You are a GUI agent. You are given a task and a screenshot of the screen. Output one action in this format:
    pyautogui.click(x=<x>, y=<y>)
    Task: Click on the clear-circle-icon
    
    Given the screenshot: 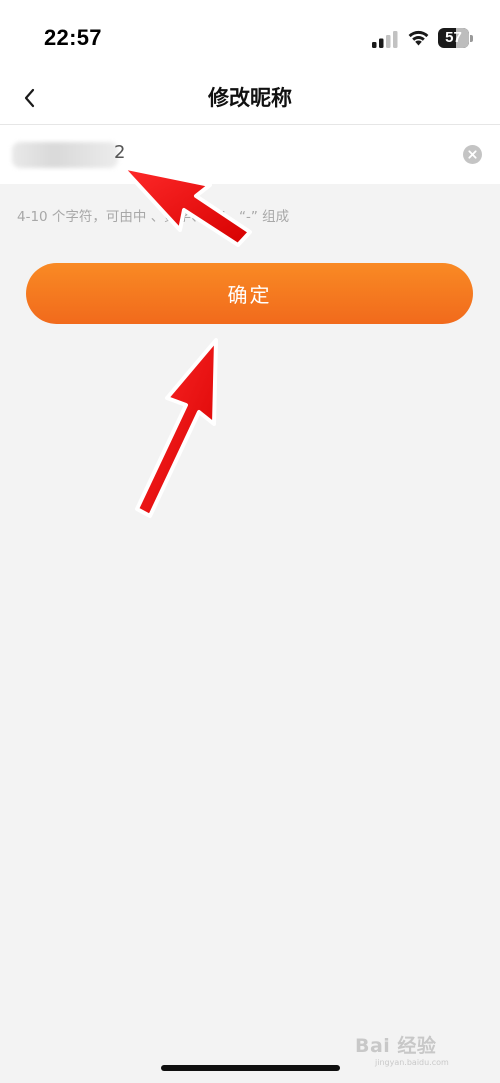 What is the action you would take?
    pyautogui.click(x=472, y=154)
    